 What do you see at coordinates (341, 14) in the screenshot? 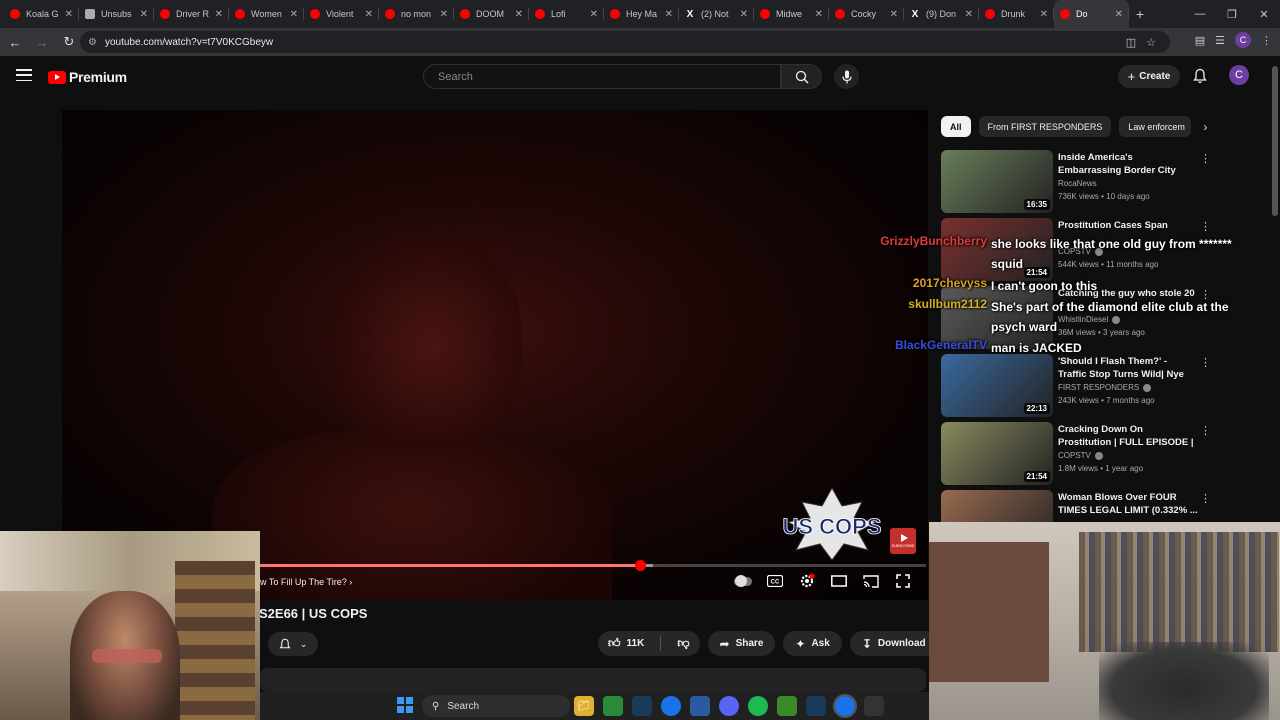
I see `browser-tab: Violent ✕` at bounding box center [341, 14].